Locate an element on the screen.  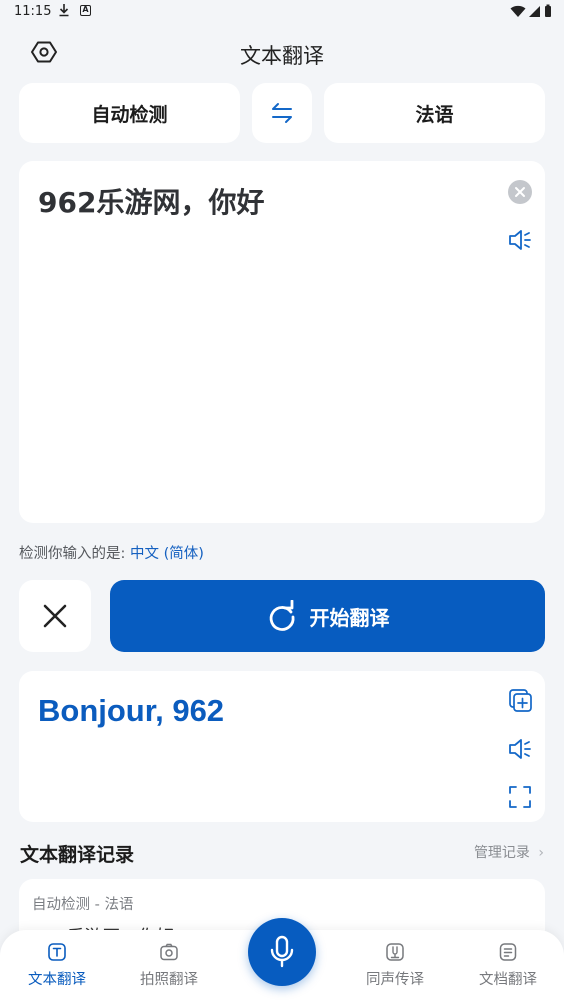
clear-input-button is located at coordinates (520, 192).